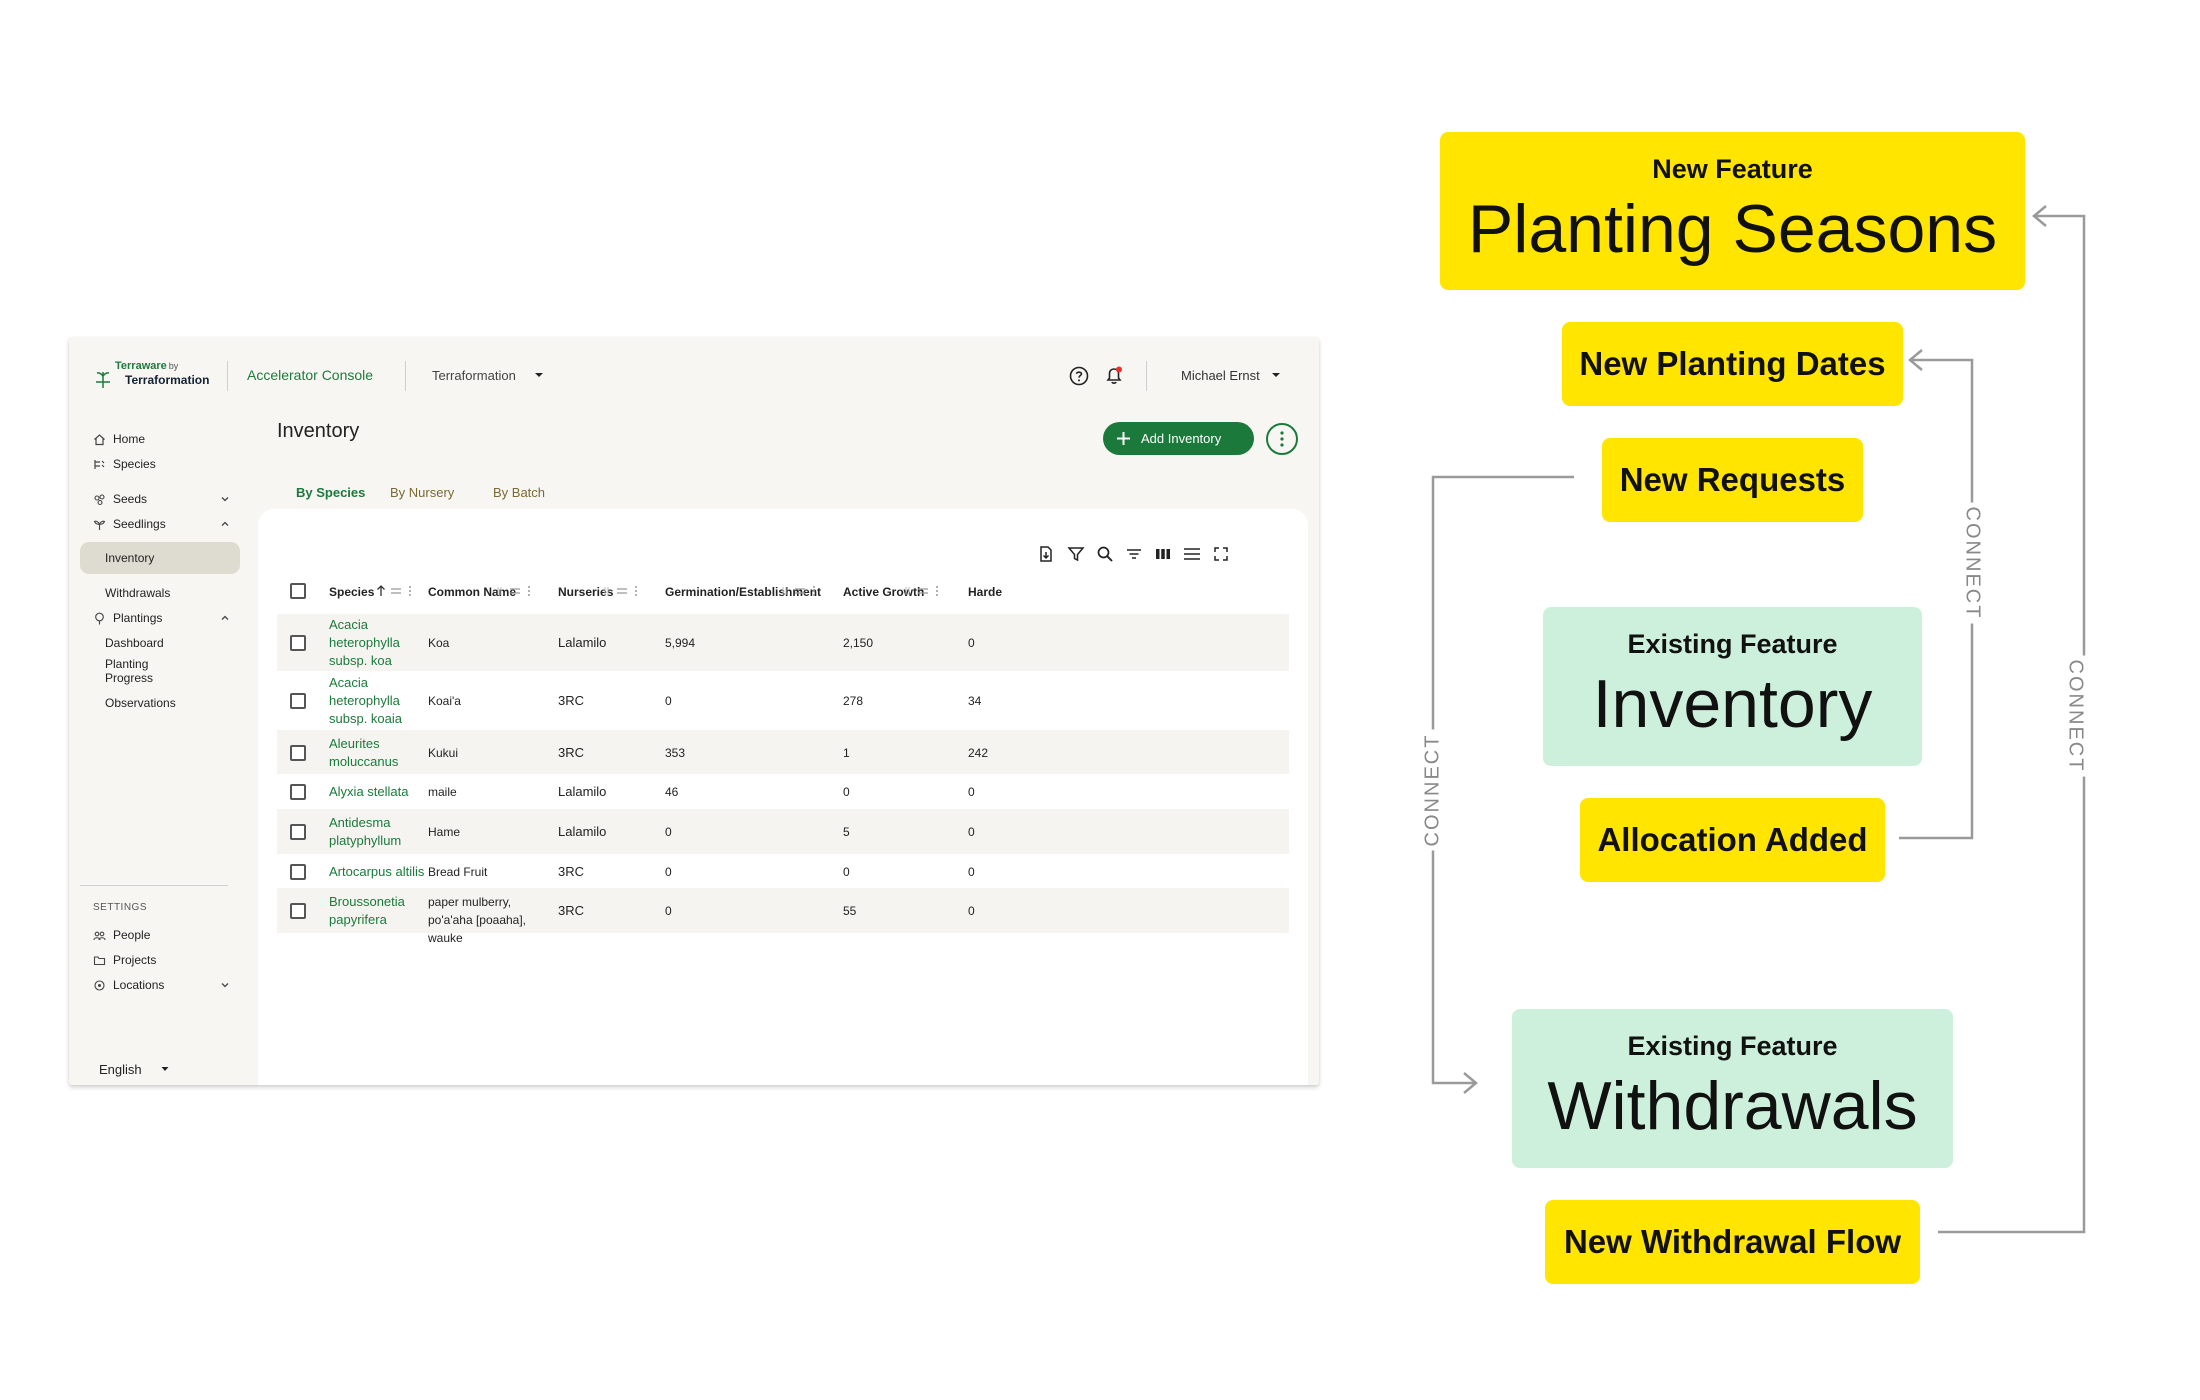  I want to click on fullscreen-icon, so click(1221, 554).